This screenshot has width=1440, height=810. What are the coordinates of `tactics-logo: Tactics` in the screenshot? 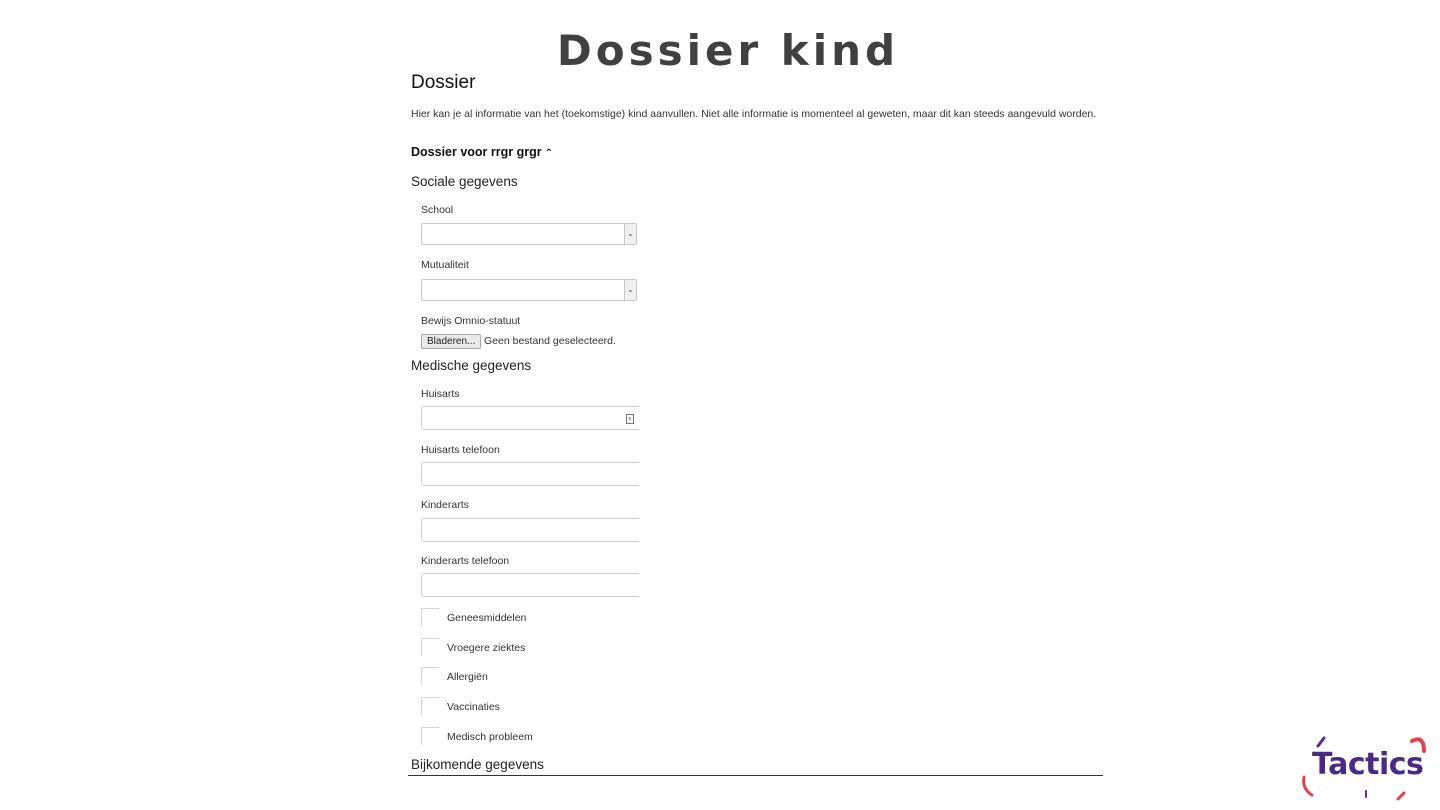 It's located at (1365, 768).